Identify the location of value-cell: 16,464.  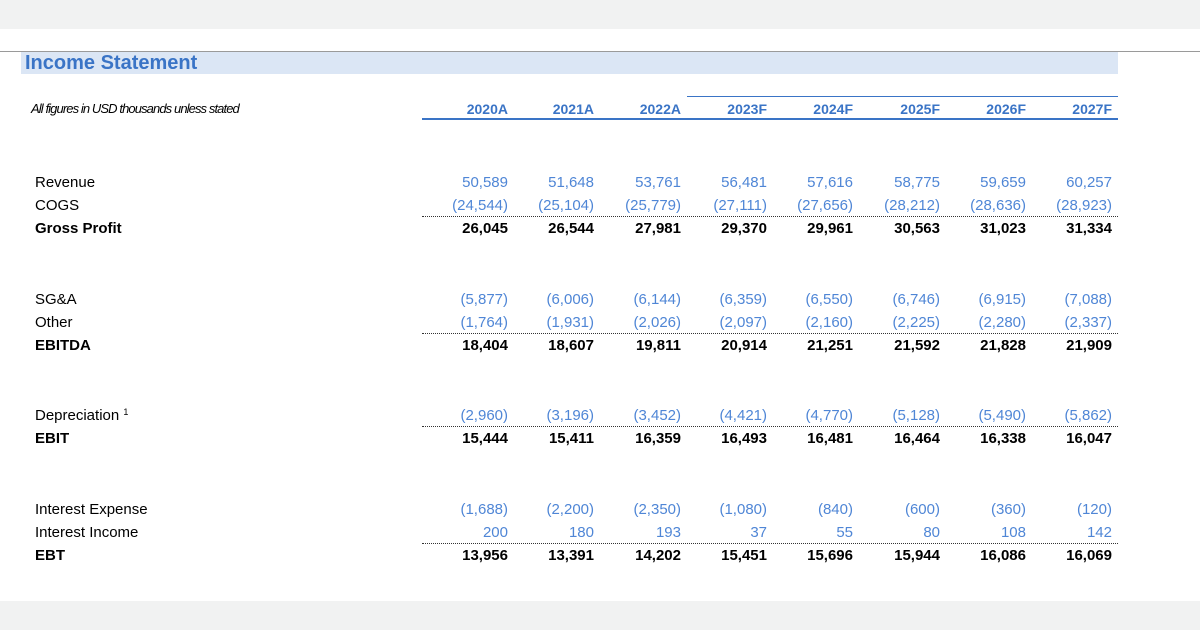
(917, 438).